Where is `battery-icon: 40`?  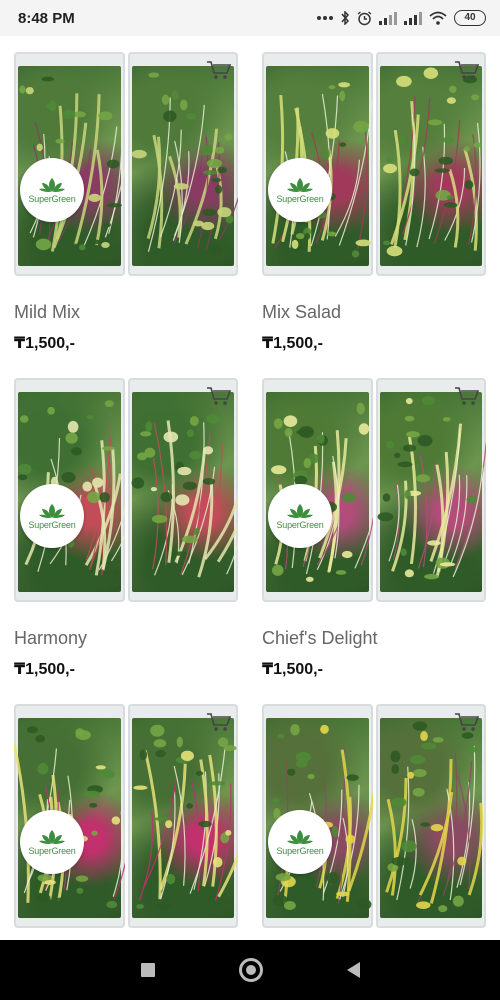 battery-icon: 40 is located at coordinates (470, 18).